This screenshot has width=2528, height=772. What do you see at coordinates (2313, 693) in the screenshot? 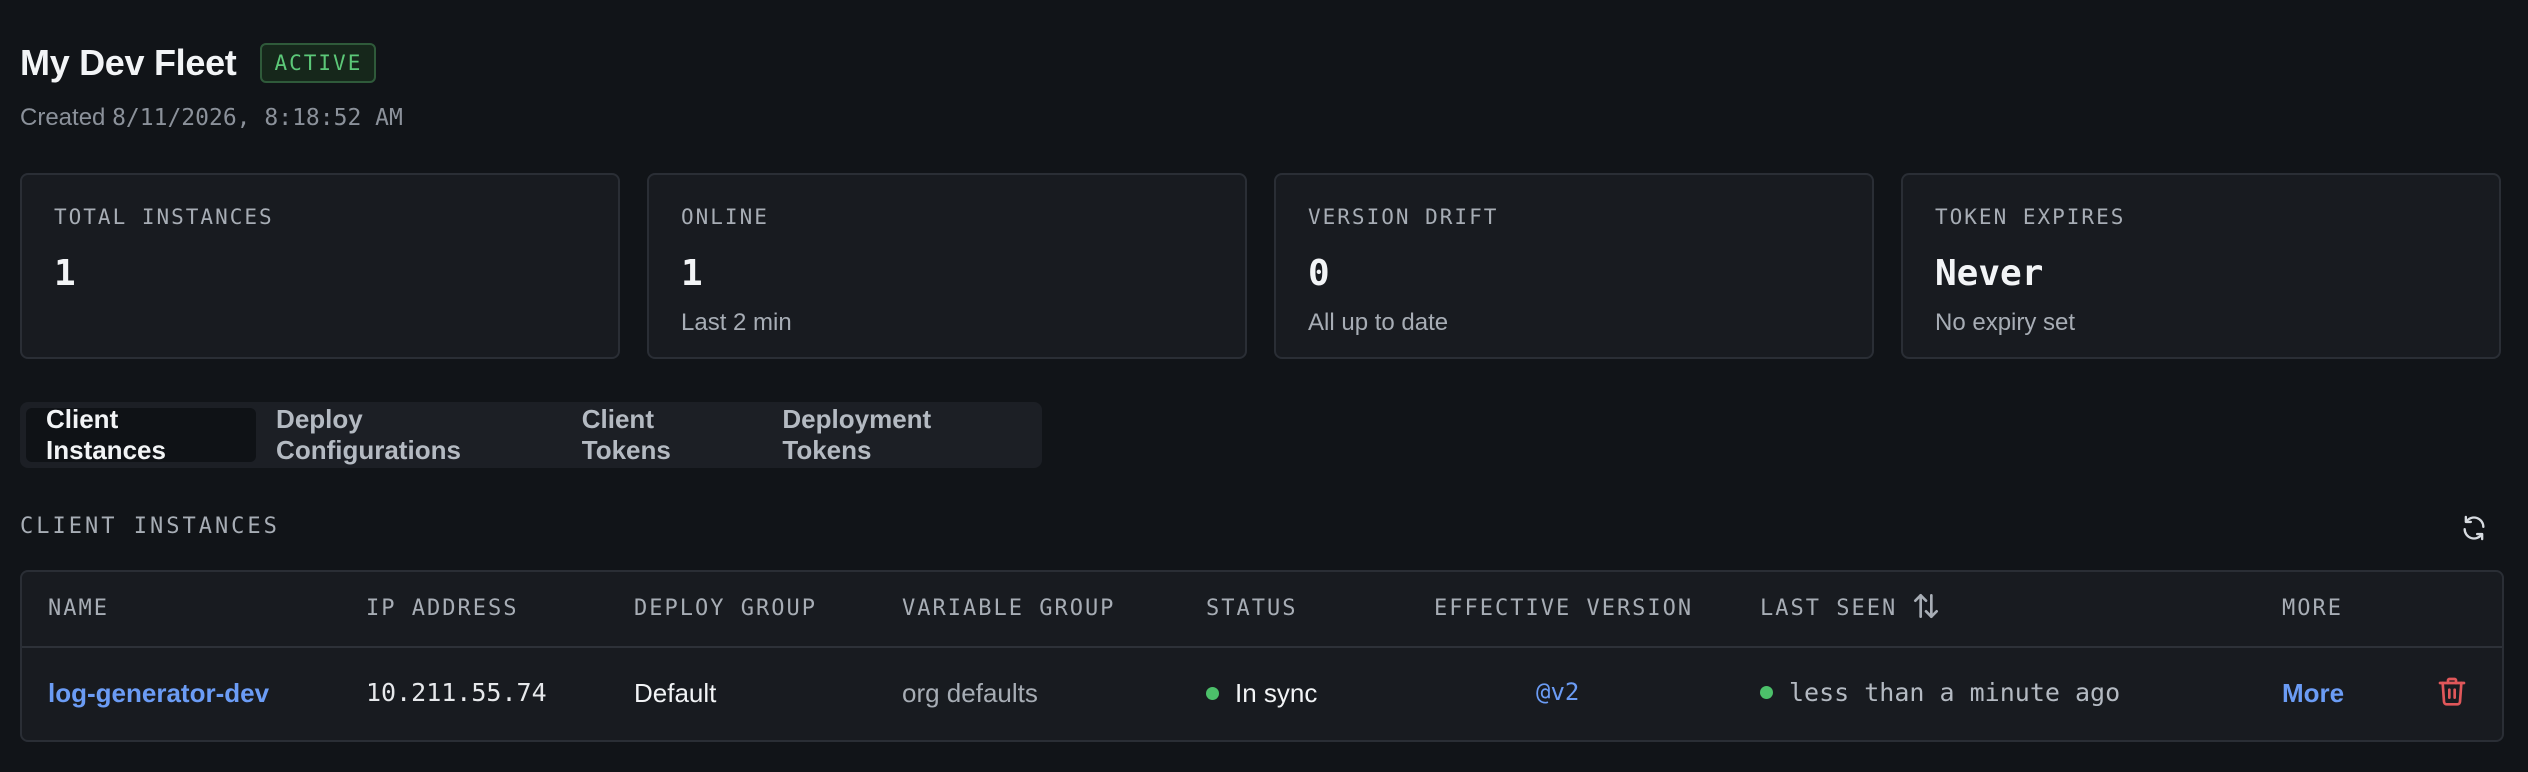
I see `more-link: More` at bounding box center [2313, 693].